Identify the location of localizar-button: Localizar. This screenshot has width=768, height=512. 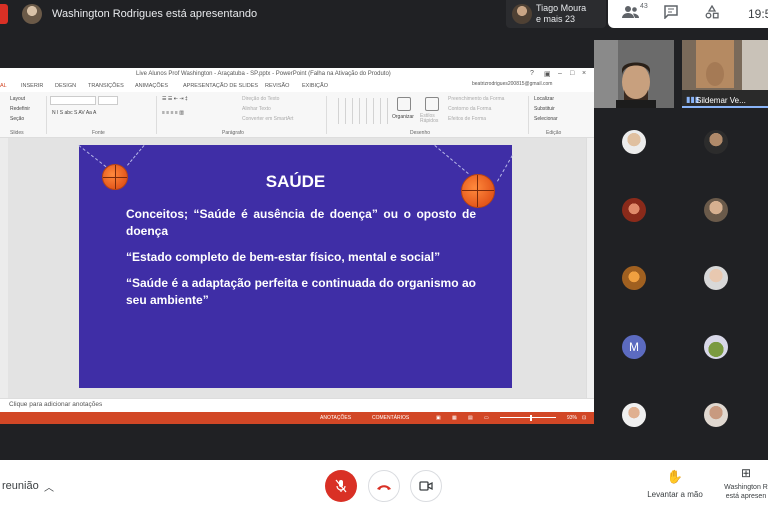
(544, 99).